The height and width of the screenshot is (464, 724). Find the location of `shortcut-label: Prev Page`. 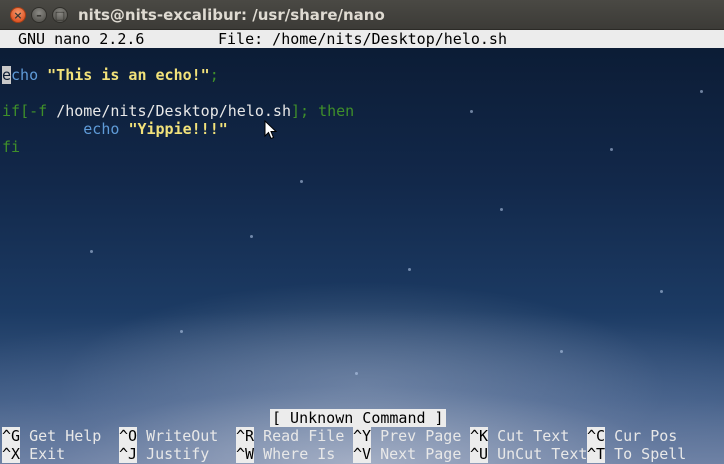

shortcut-label: Prev Page is located at coordinates (421, 436).